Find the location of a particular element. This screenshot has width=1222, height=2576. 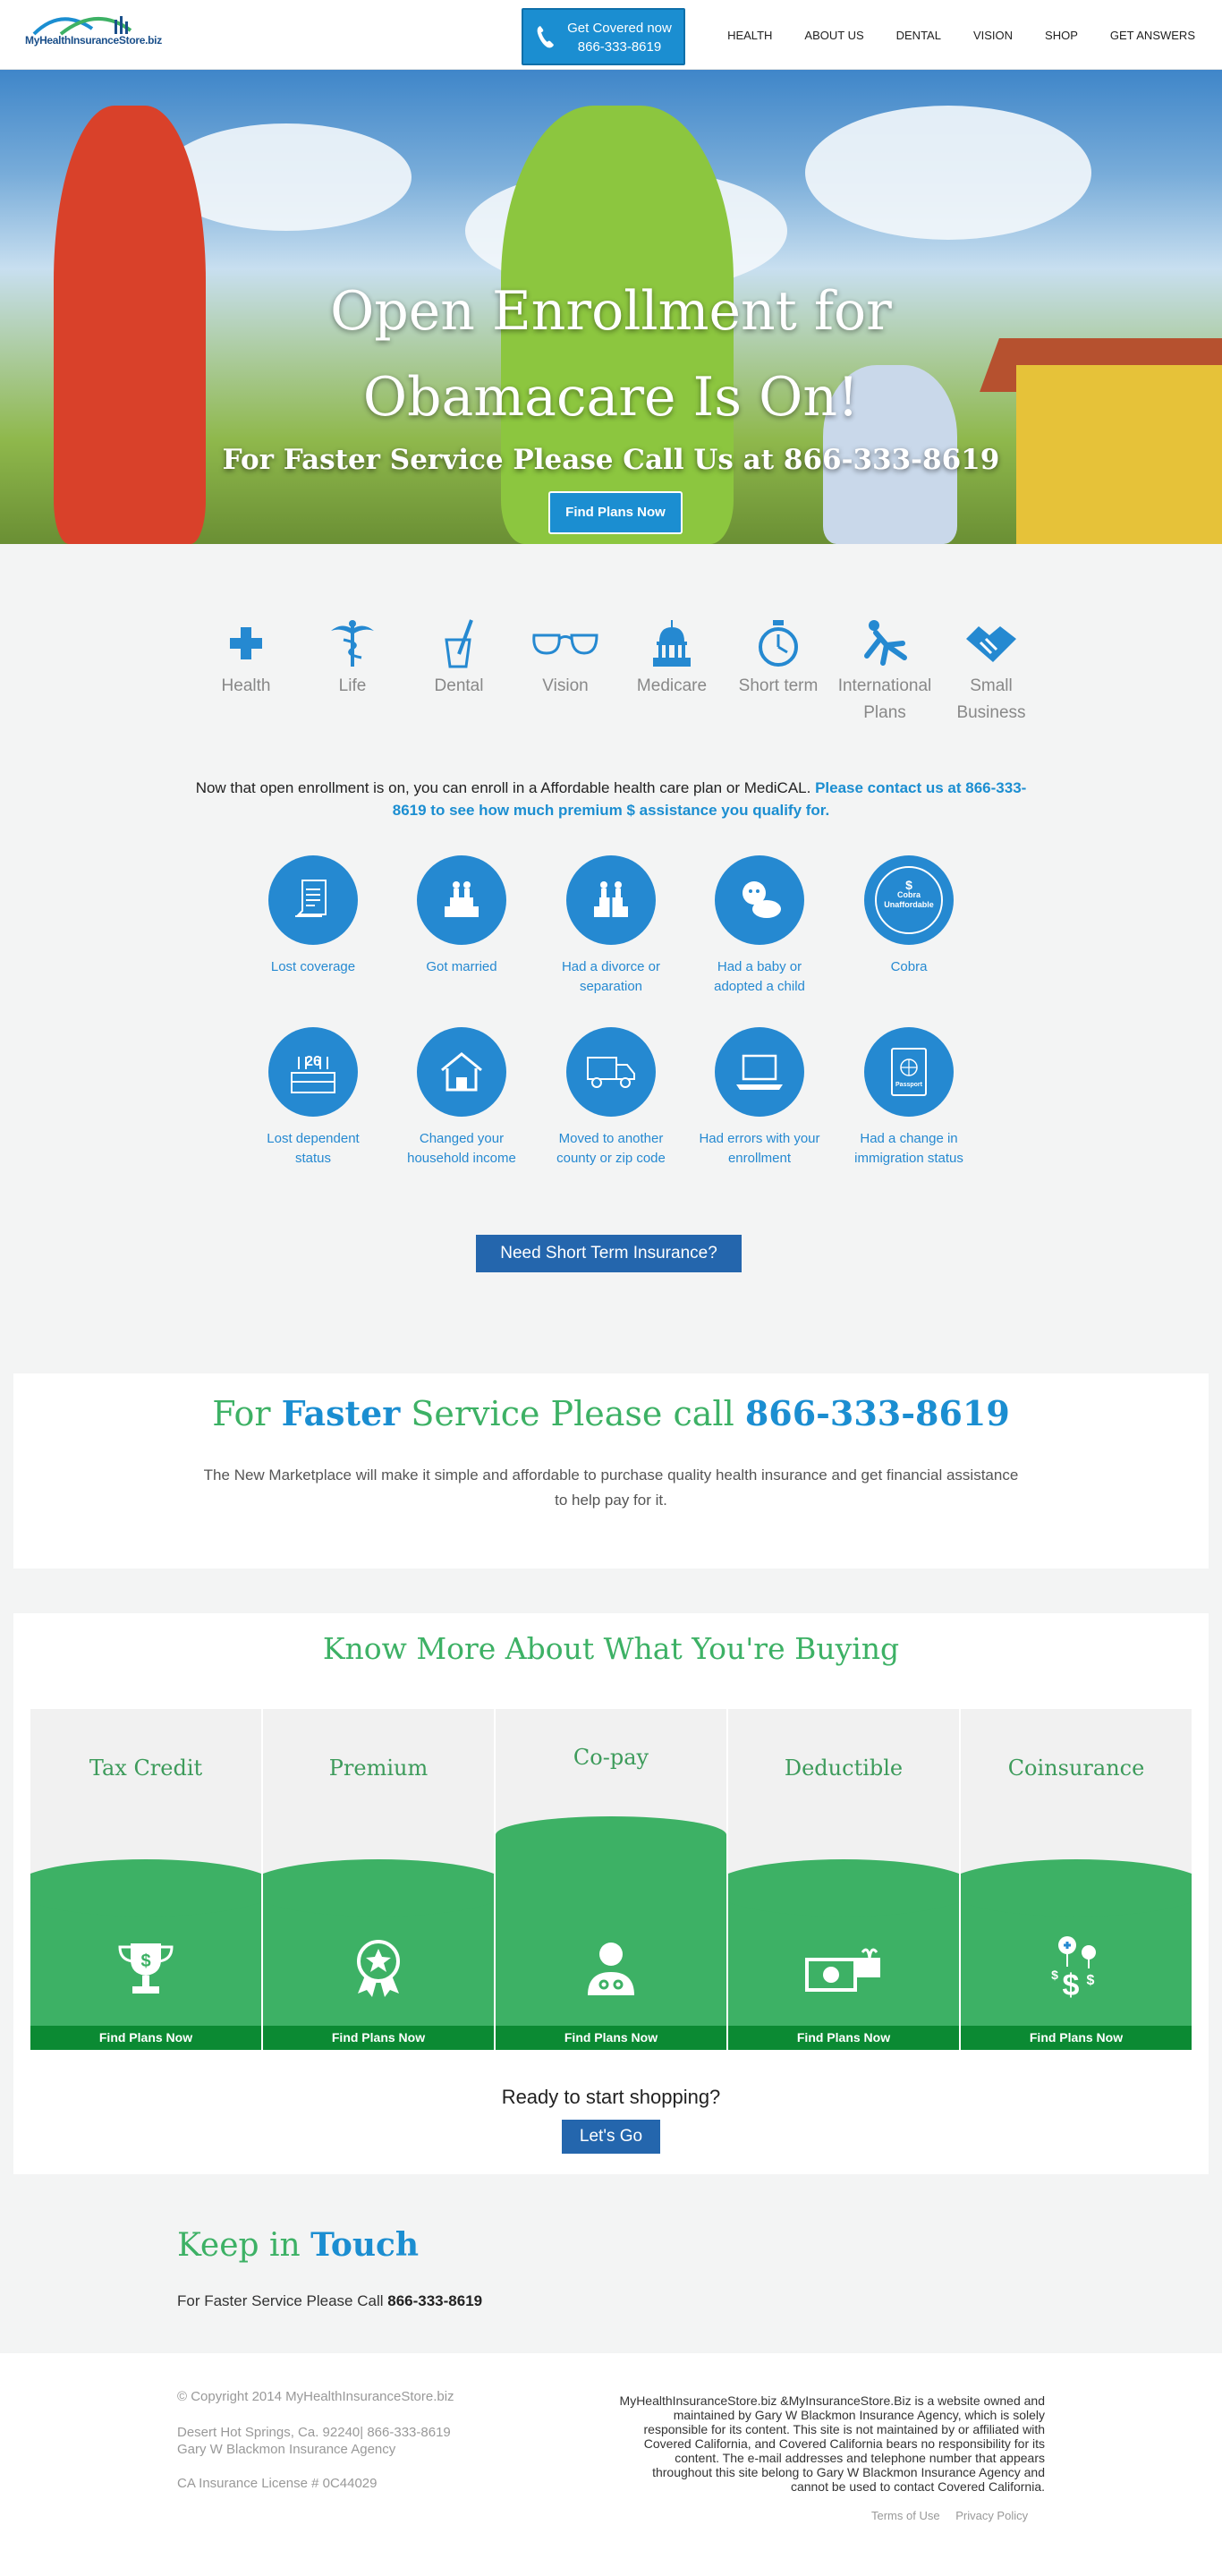

lets-go-button: Let's Go is located at coordinates (611, 2137).